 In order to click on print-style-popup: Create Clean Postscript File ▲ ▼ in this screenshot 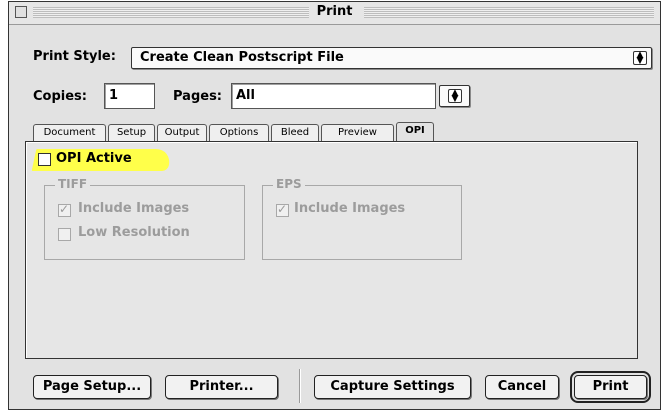, I will do `click(391, 58)`.